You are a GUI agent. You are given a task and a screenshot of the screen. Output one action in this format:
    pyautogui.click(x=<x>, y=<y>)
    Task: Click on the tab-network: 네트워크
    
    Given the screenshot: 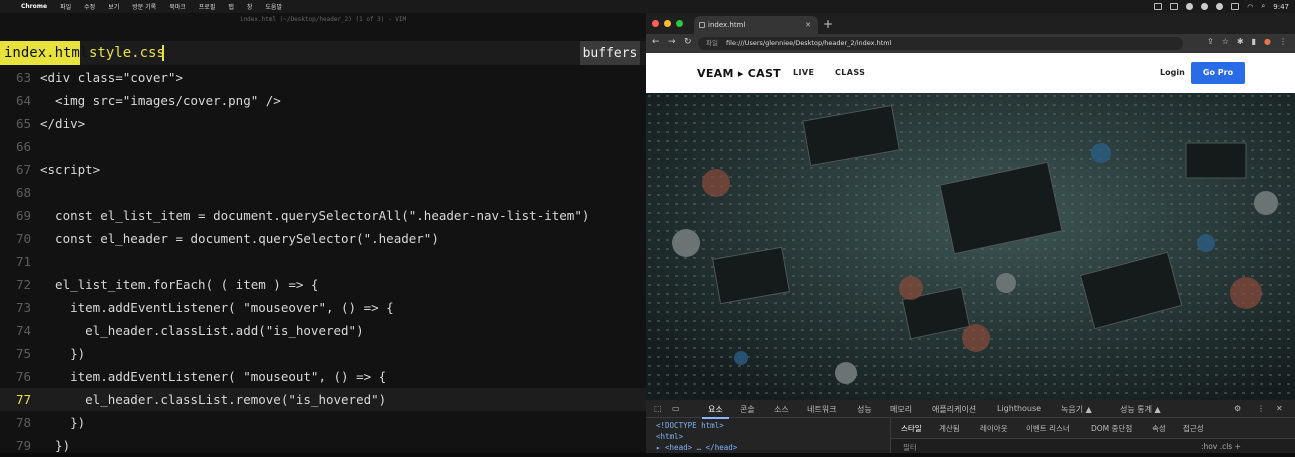 What is the action you would take?
    pyautogui.click(x=821, y=409)
    